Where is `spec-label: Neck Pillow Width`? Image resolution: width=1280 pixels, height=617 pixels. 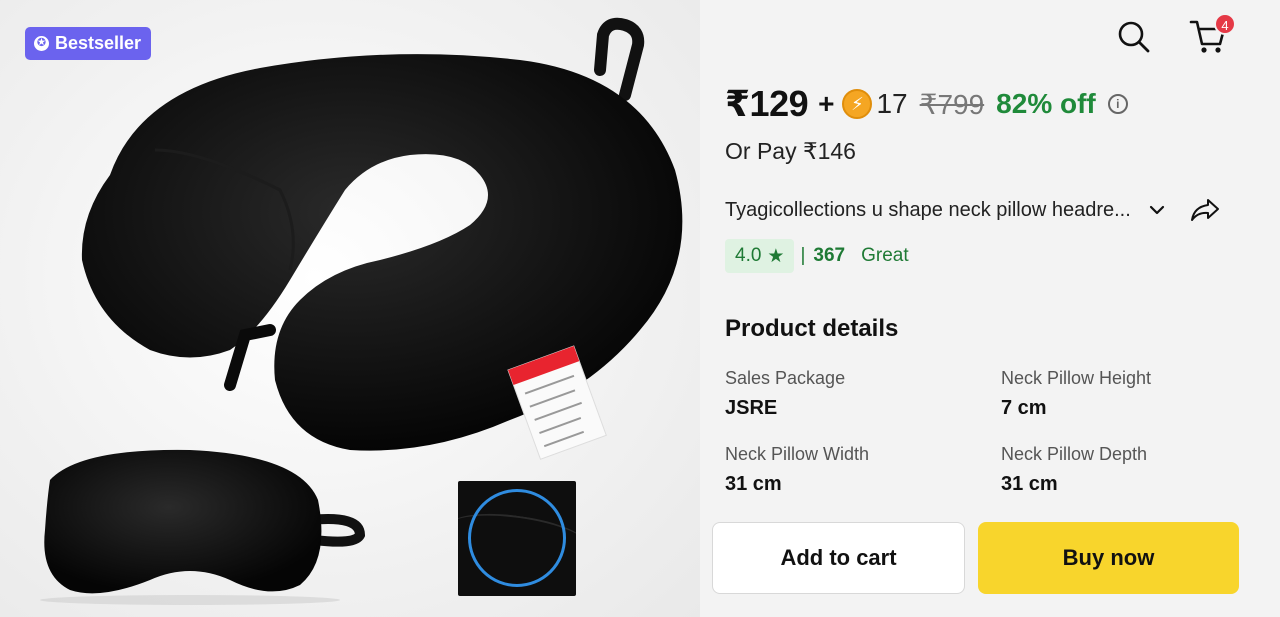 spec-label: Neck Pillow Width is located at coordinates (797, 454).